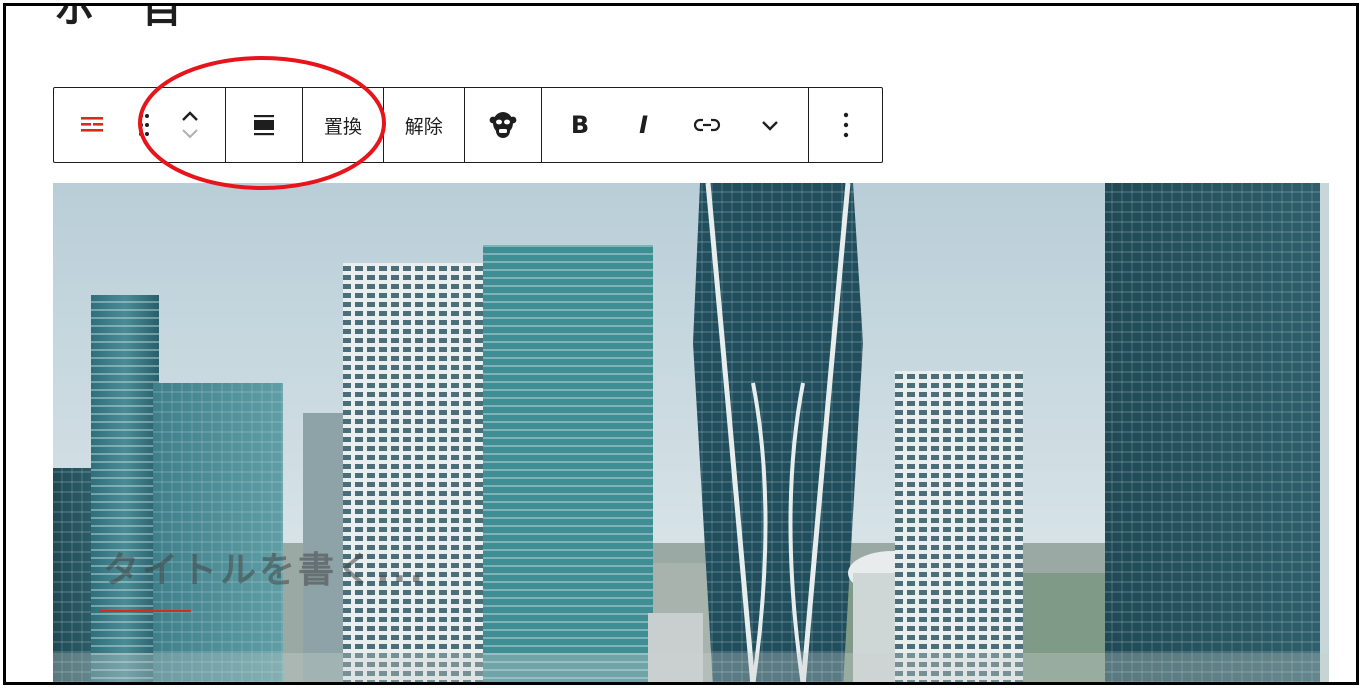 This screenshot has height=688, width=1362. What do you see at coordinates (145, 611) in the screenshot?
I see `title-underline` at bounding box center [145, 611].